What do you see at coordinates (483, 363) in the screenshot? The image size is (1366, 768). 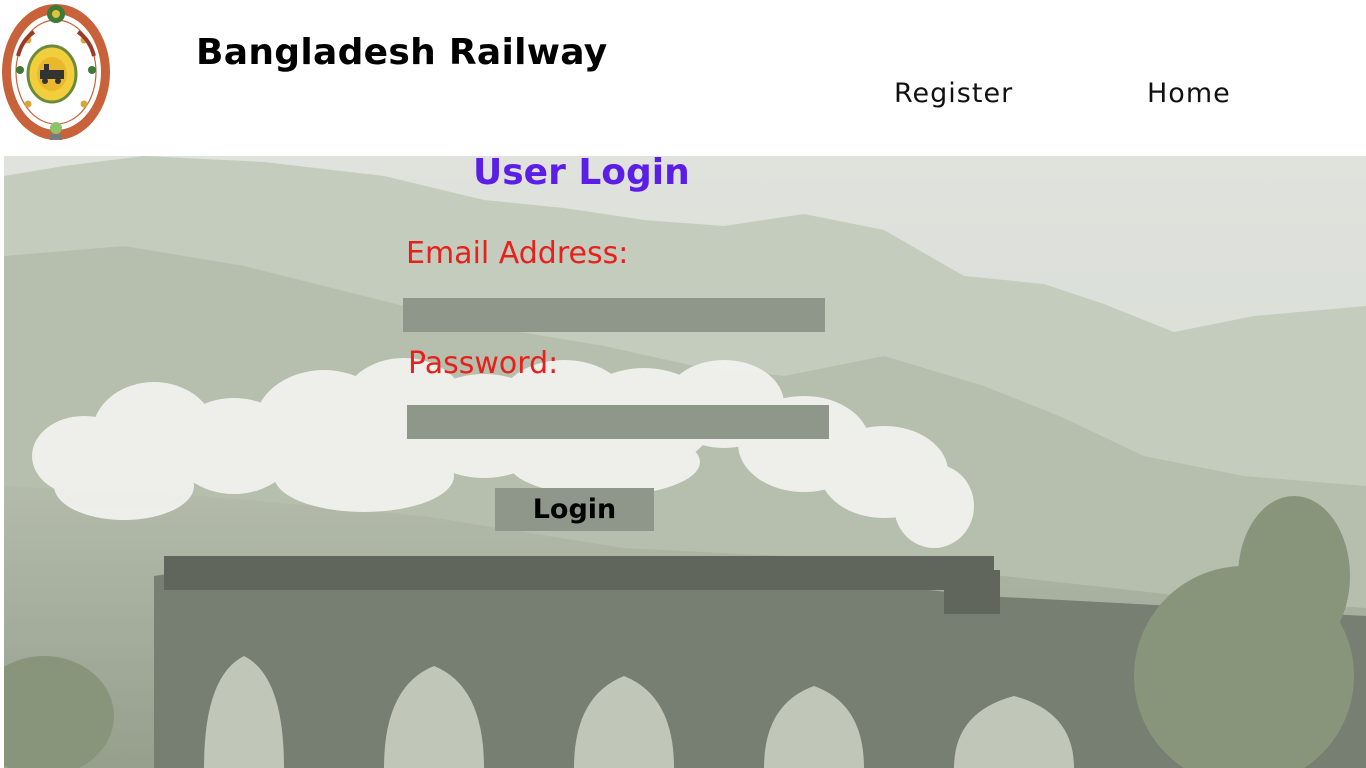 I see `password-label: Password:` at bounding box center [483, 363].